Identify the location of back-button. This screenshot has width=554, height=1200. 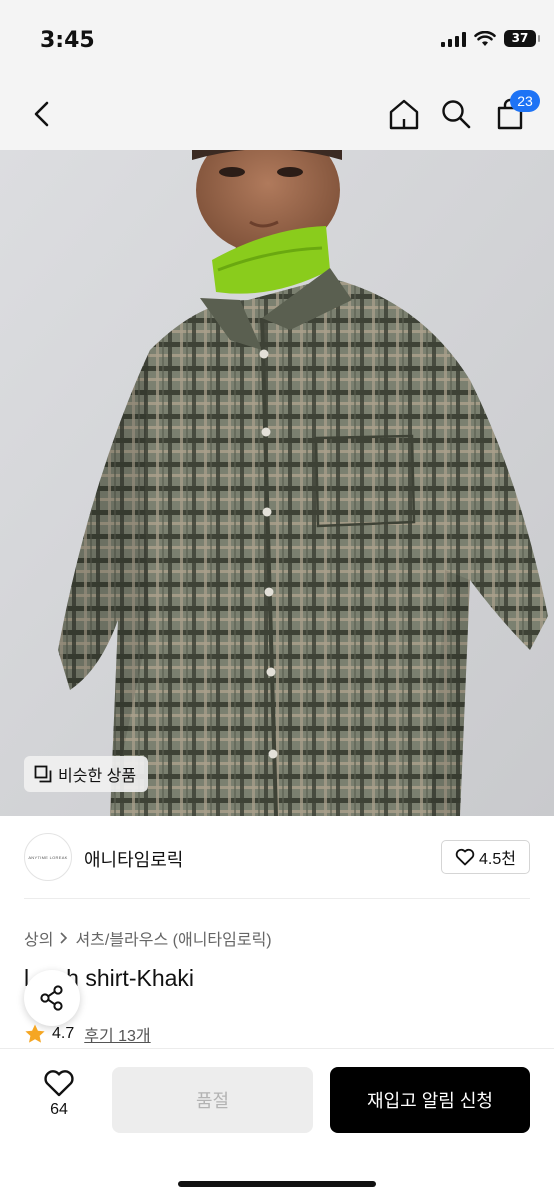
(42, 114).